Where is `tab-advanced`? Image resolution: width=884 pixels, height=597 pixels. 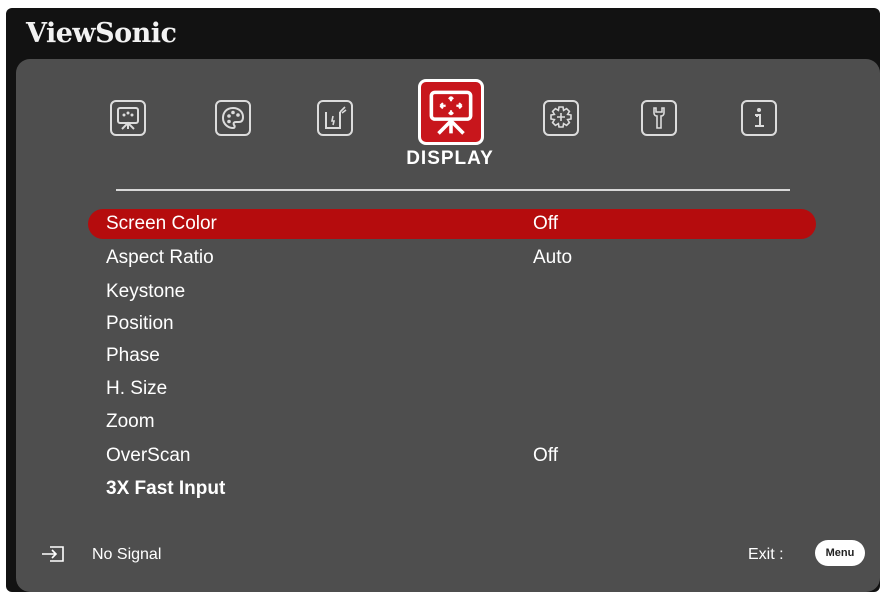 tab-advanced is located at coordinates (561, 118).